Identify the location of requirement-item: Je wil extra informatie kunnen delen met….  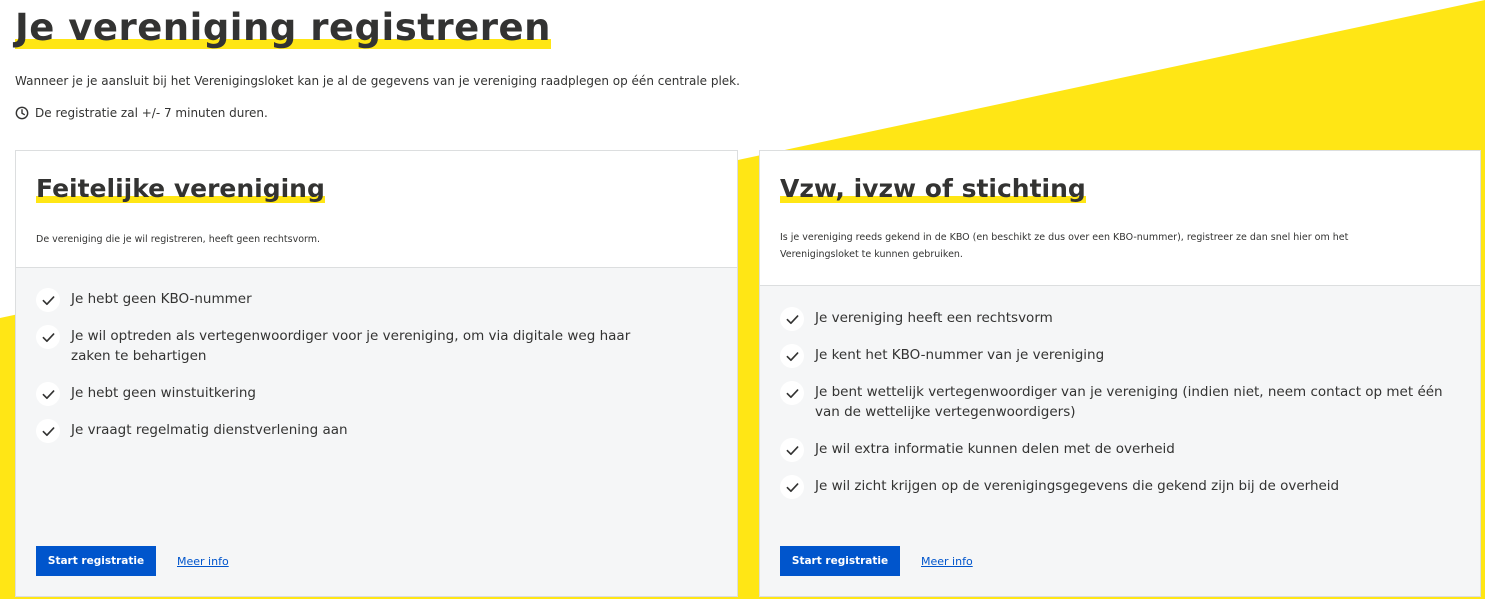
(1120, 450).